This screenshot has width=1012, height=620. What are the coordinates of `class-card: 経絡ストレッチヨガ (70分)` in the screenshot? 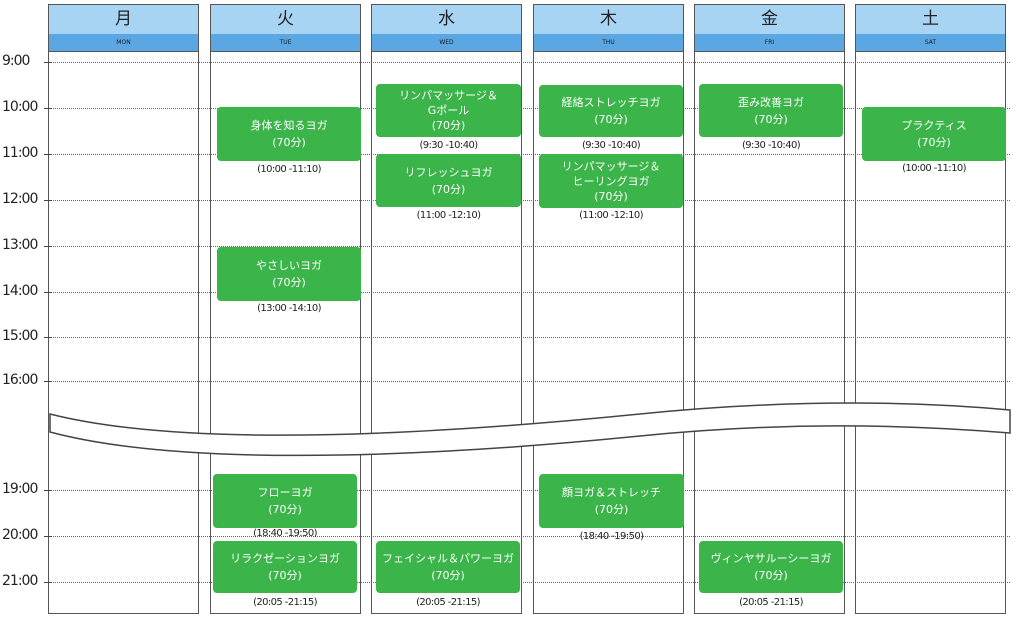 It's located at (611, 111).